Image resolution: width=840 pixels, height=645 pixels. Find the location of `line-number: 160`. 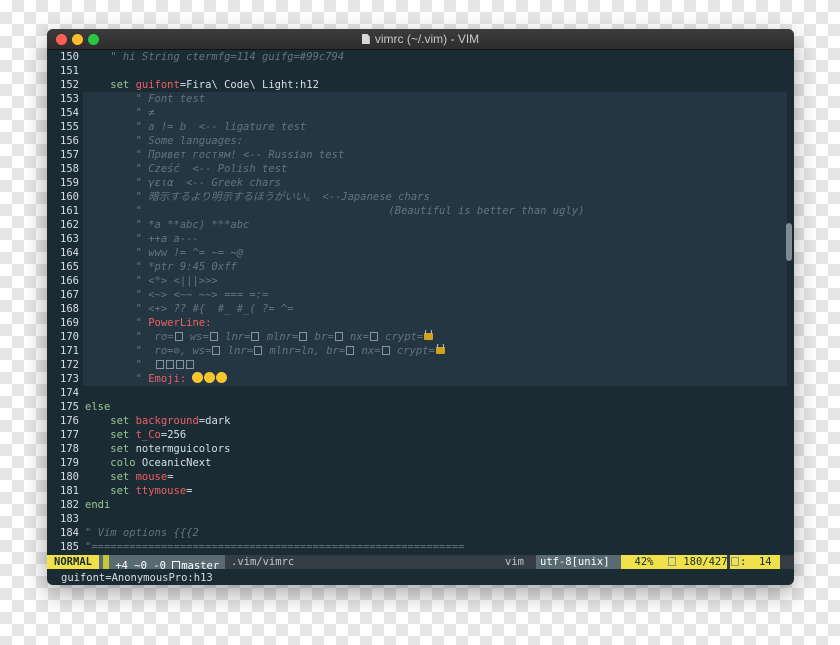

line-number: 160 is located at coordinates (69, 197).